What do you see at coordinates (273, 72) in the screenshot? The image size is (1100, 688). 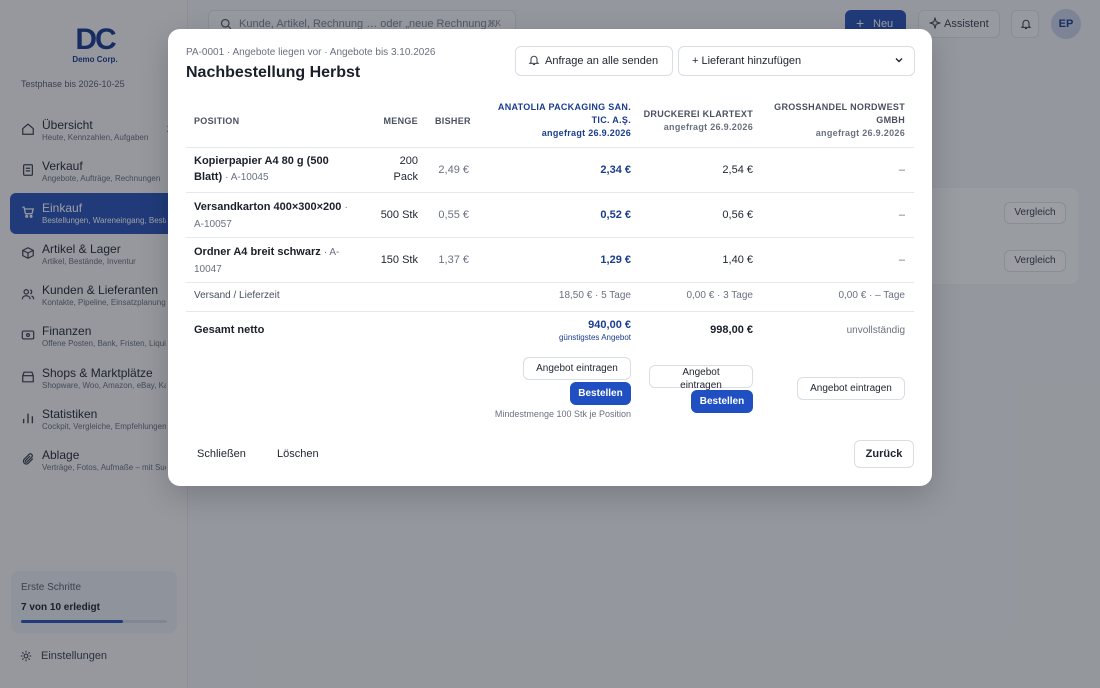 I see `dialog-title: Nachbestellung Herbst` at bounding box center [273, 72].